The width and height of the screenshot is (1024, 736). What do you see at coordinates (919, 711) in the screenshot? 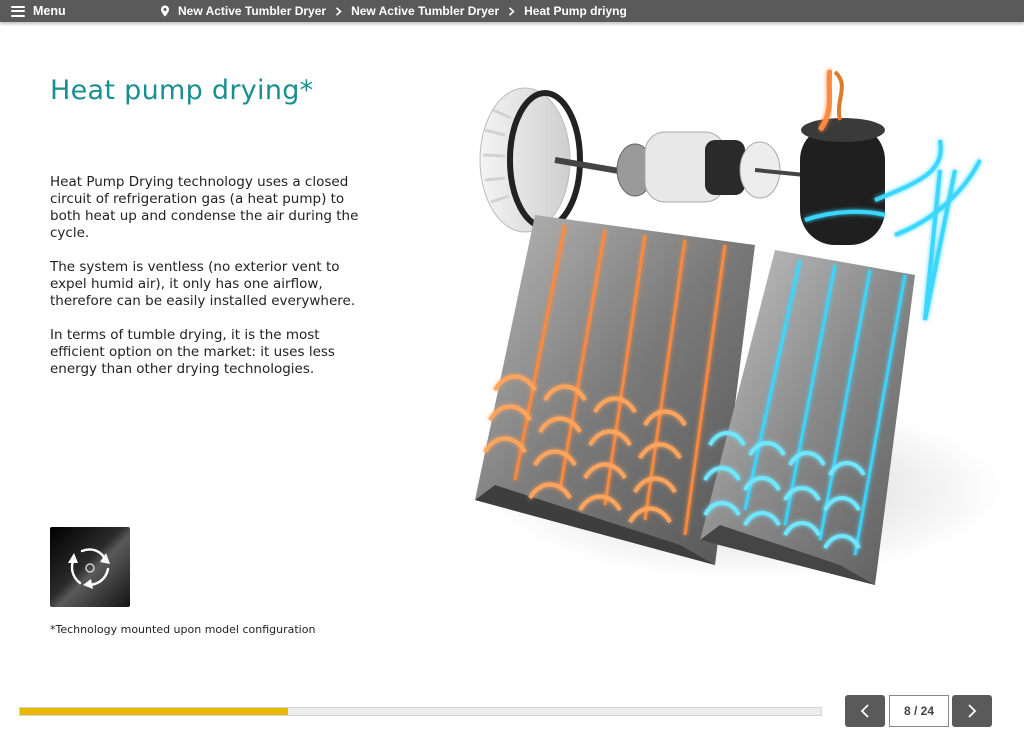
I see `page-indicator: 8 / 24` at bounding box center [919, 711].